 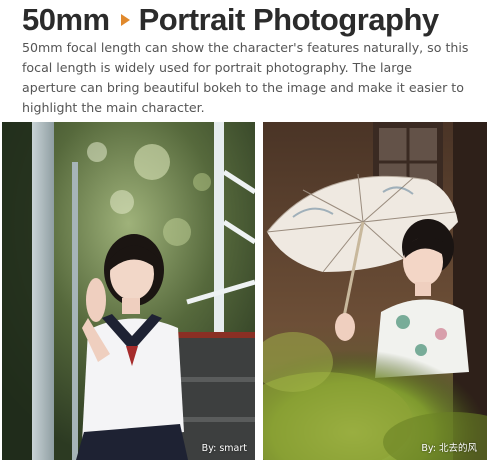 I want to click on play-arrow-icon, so click(x=125, y=20).